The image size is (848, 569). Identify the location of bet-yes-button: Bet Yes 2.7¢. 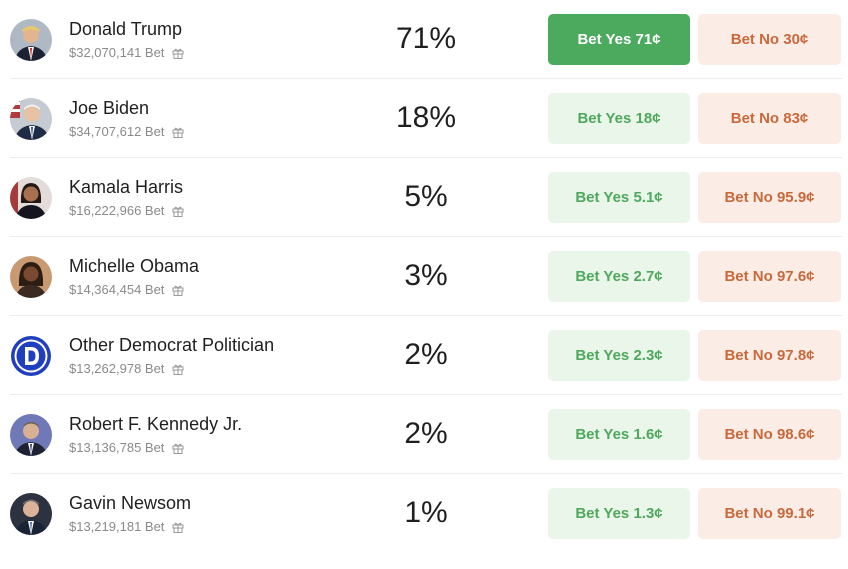
(619, 276).